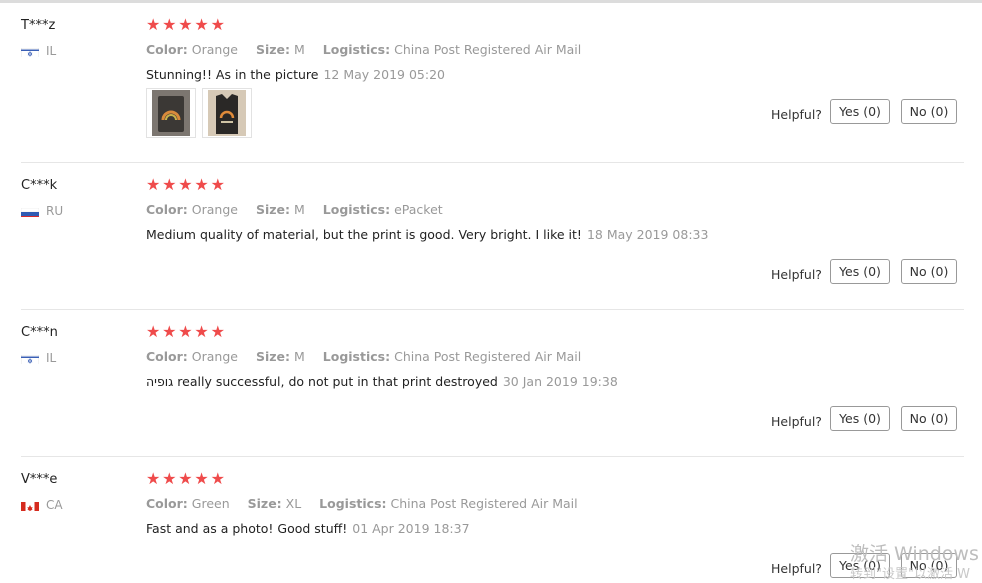 The width and height of the screenshot is (982, 583). I want to click on reviewer-name: T***z, so click(38, 25).